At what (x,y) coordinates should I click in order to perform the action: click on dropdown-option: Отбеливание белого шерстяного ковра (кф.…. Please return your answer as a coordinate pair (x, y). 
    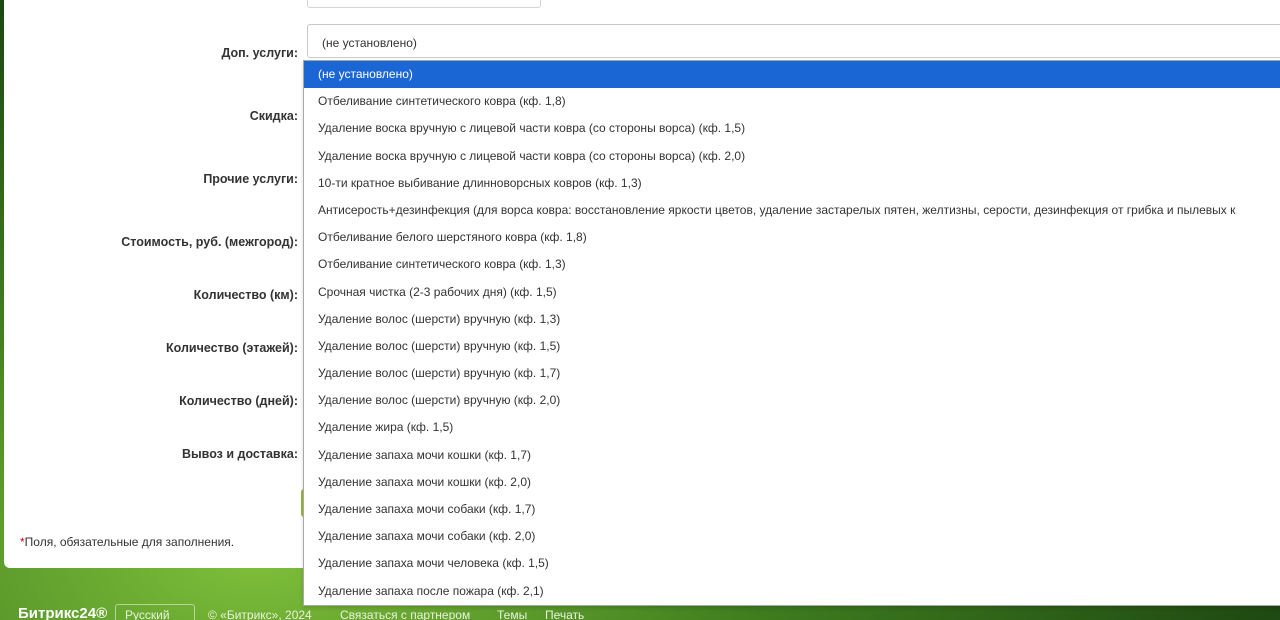
    Looking at the image, I should click on (792, 237).